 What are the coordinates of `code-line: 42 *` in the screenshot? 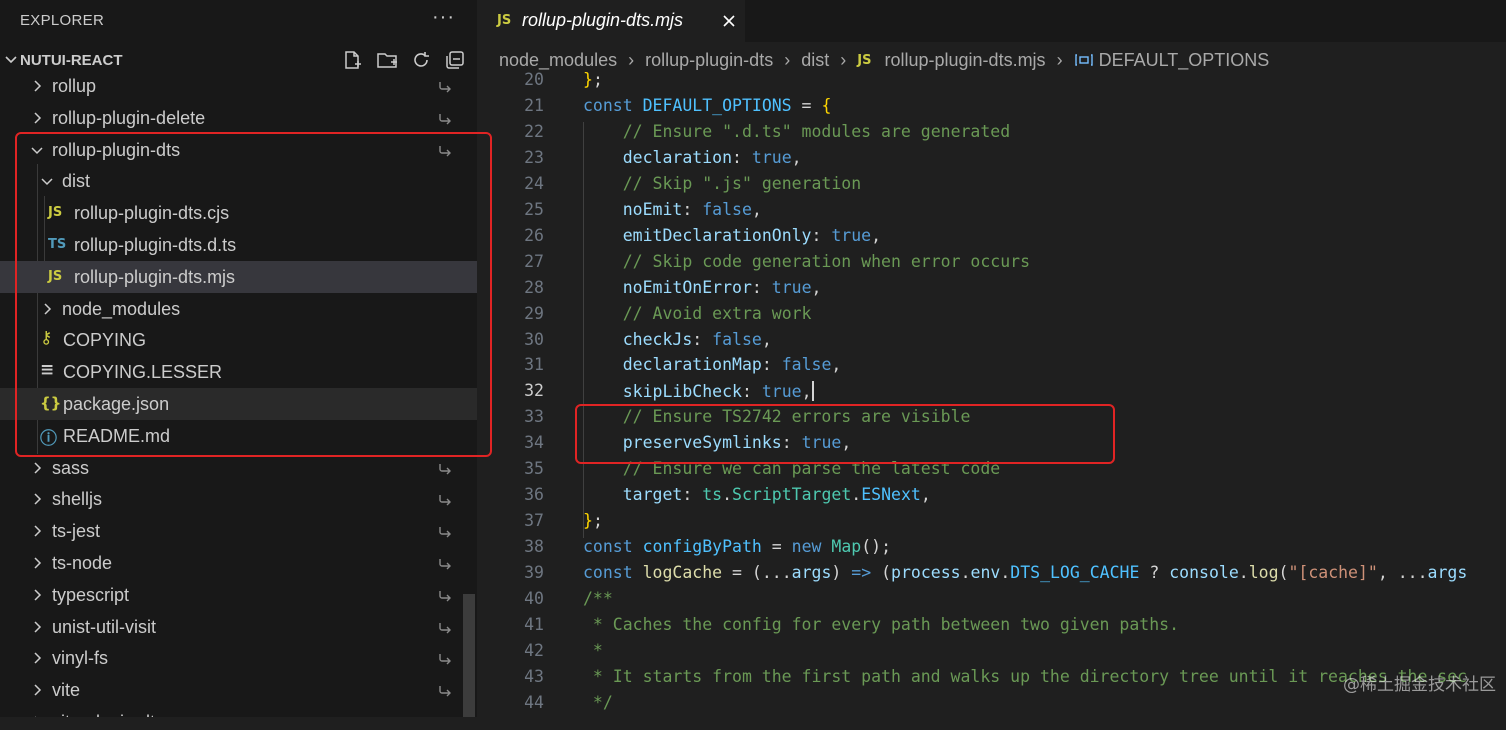 It's located at (991, 650).